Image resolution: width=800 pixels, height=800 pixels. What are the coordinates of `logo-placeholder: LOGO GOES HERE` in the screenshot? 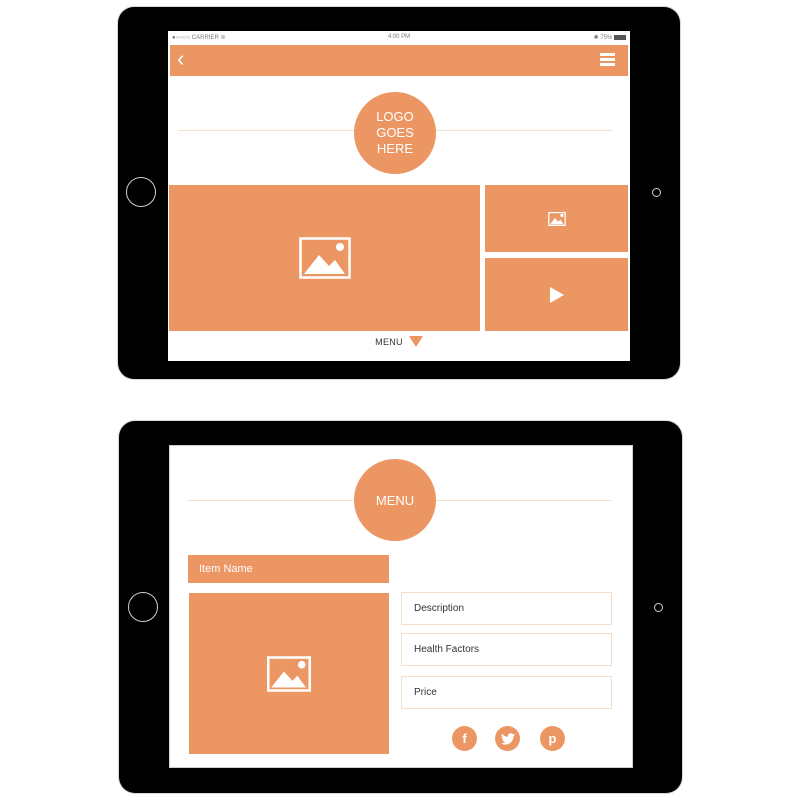 It's located at (395, 133).